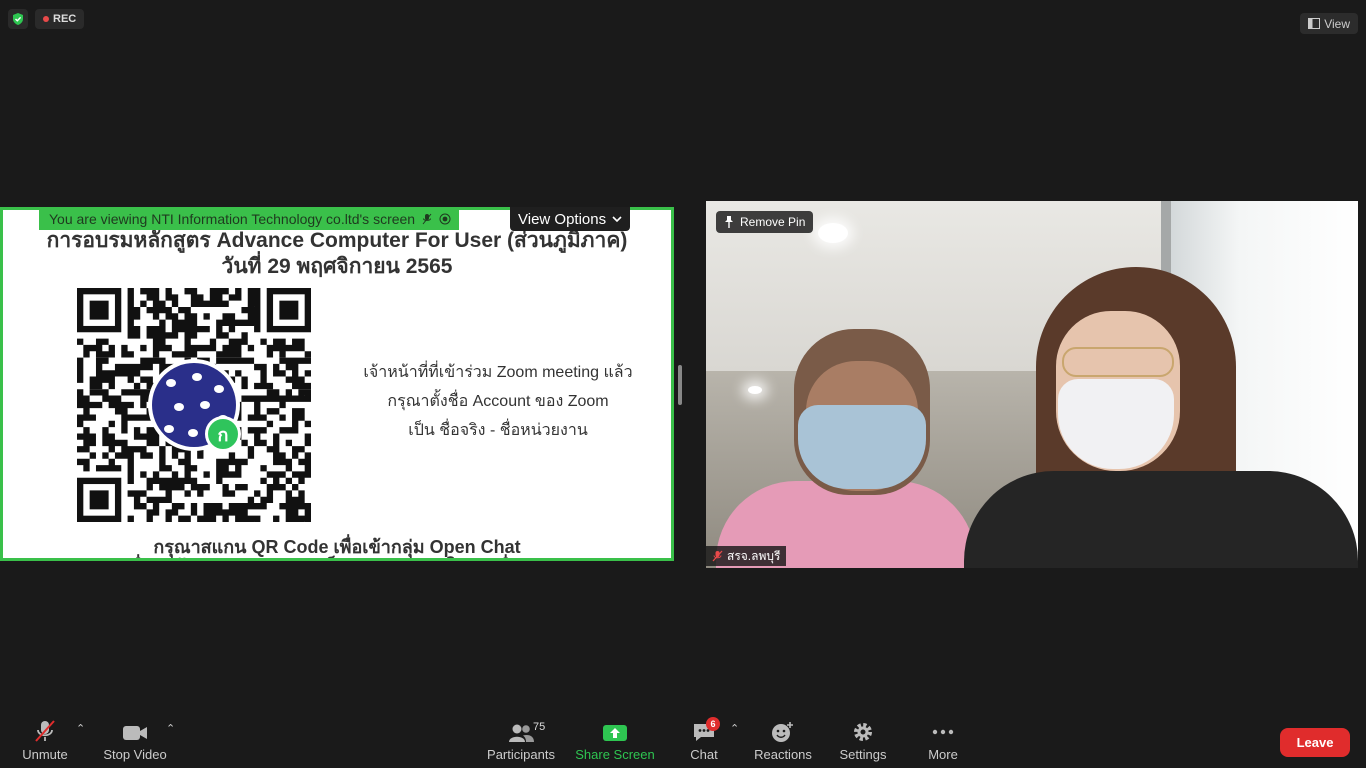  What do you see at coordinates (704, 754) in the screenshot?
I see `chat-label: Chat` at bounding box center [704, 754].